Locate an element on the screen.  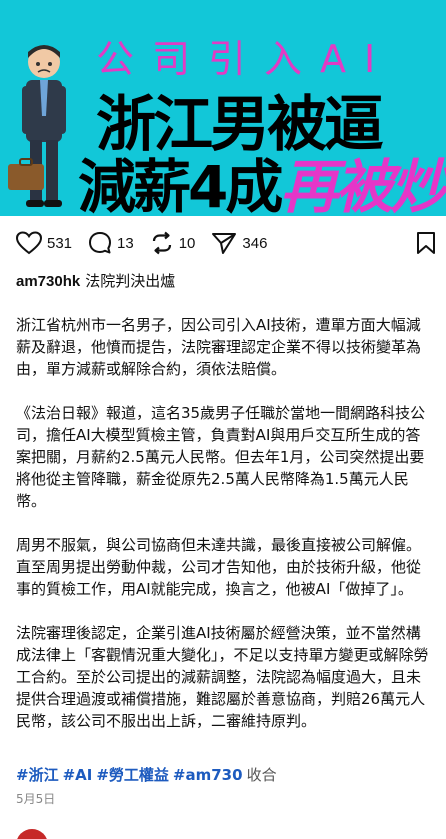
businessman-illustration is located at coordinates (37, 126).